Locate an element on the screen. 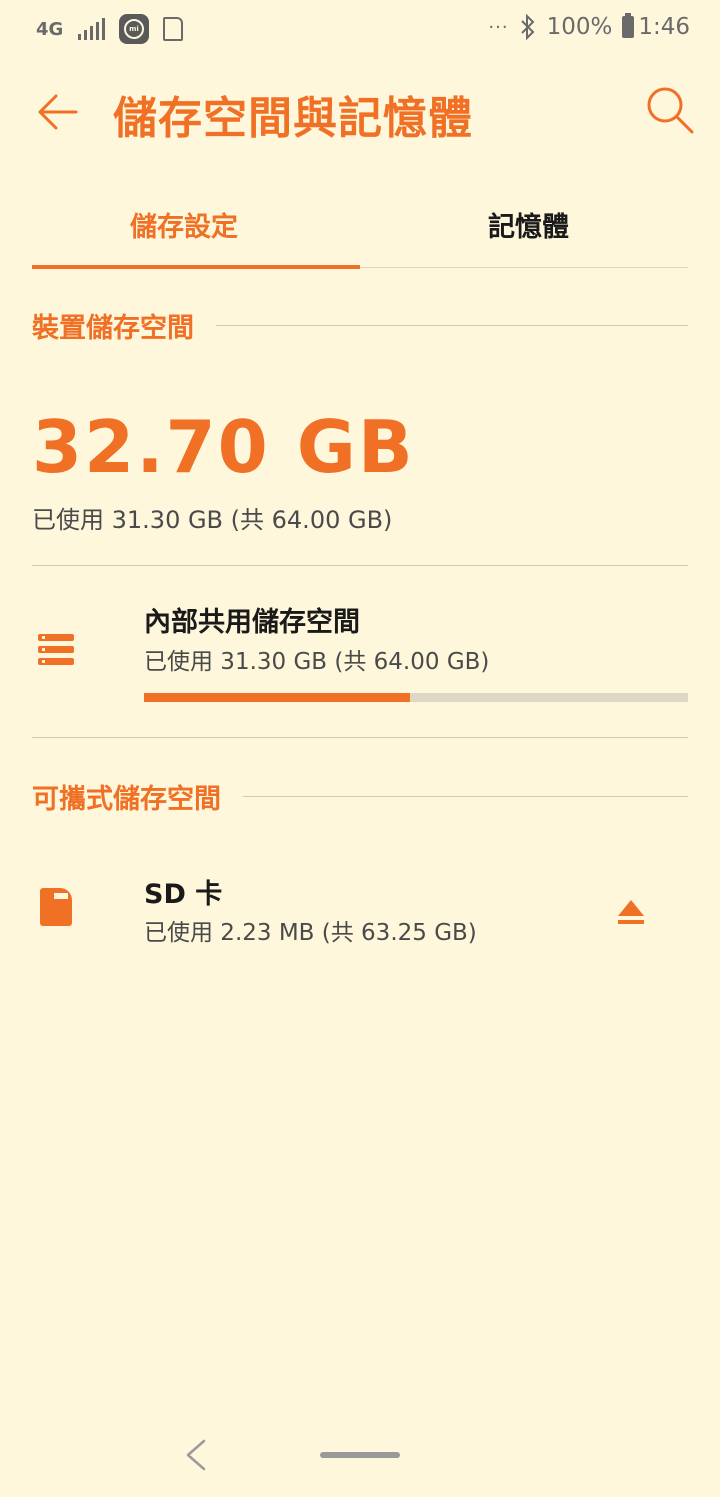 This screenshot has width=720, height=1497. sd-card-icon is located at coordinates (56, 907).